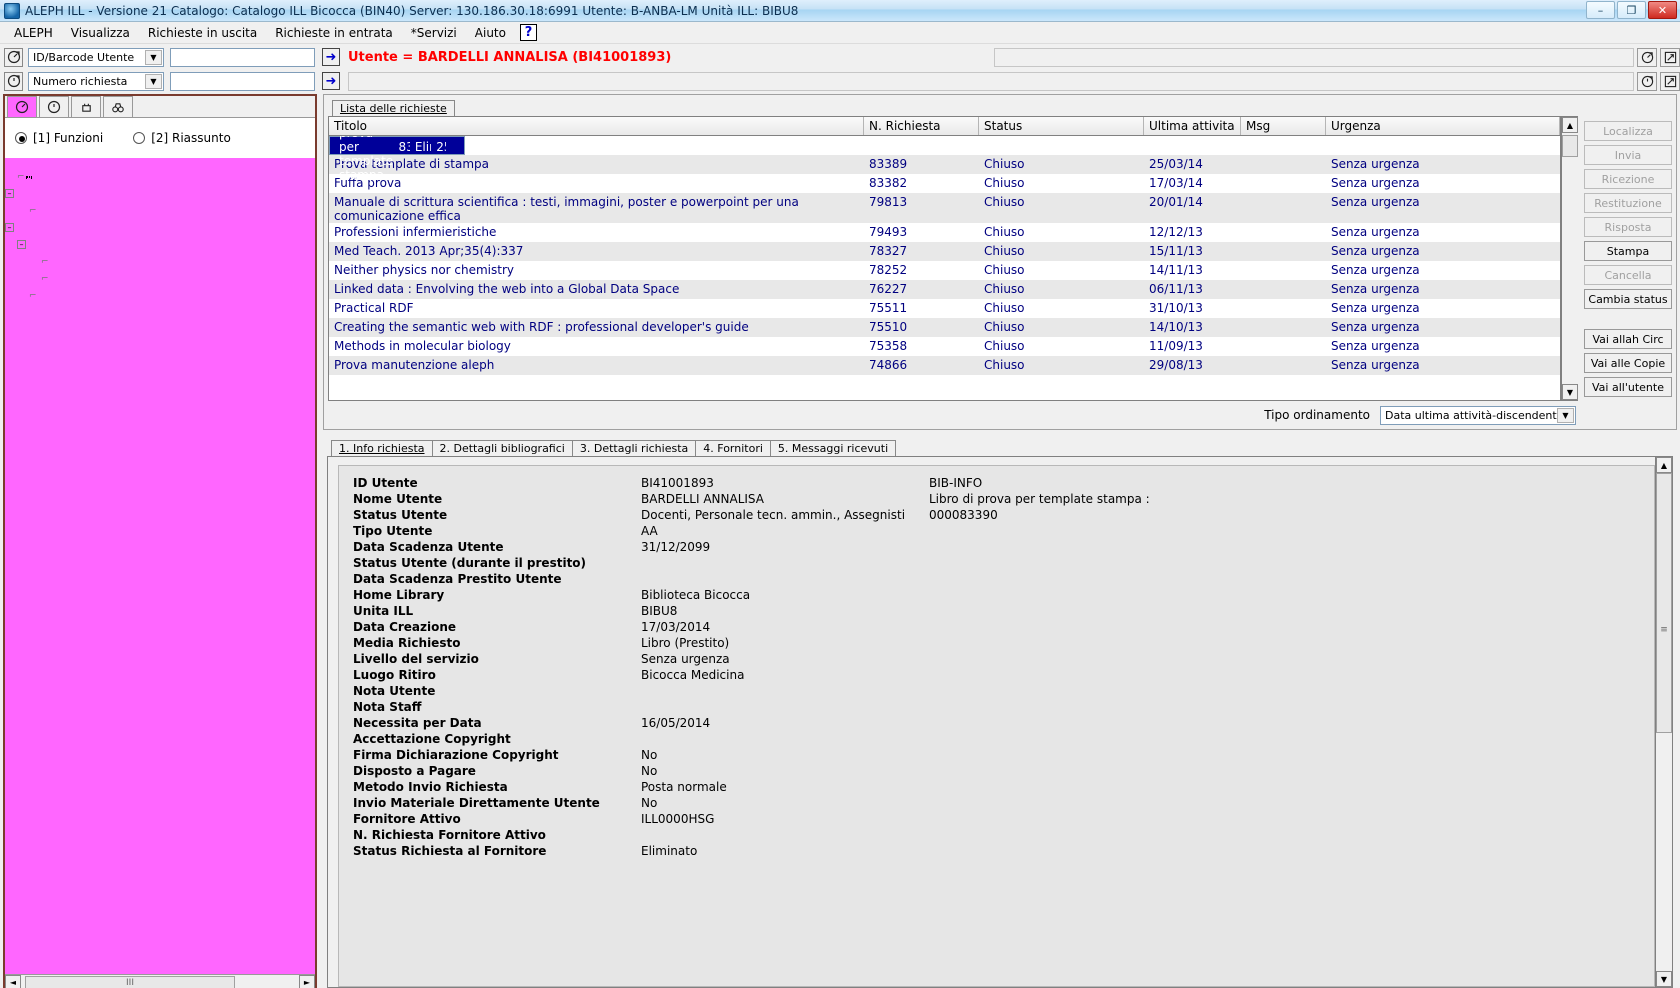 This screenshot has width=1680, height=988. I want to click on scroll-down-icon: ▼, so click(1570, 392).